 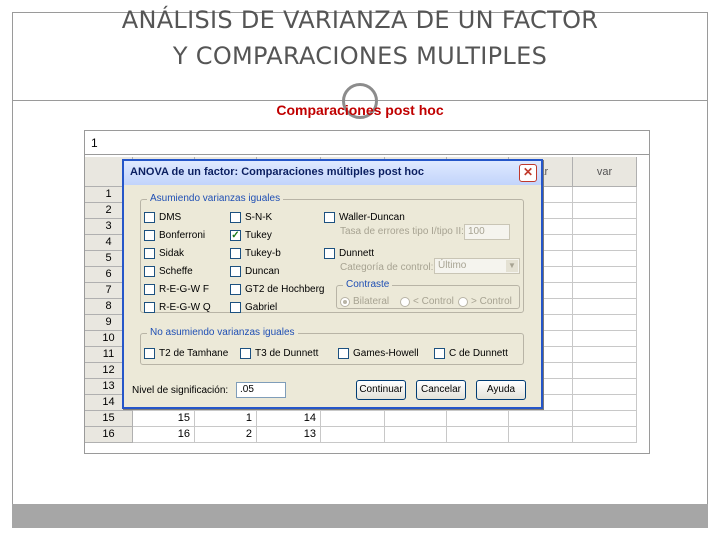 What do you see at coordinates (164, 419) in the screenshot?
I see `data-cell: 15` at bounding box center [164, 419].